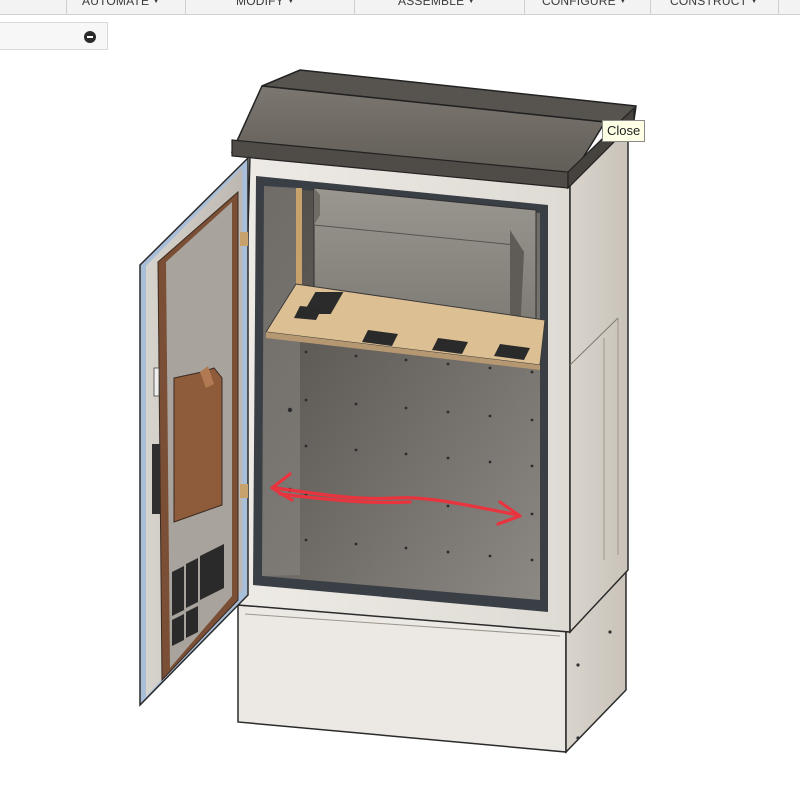 The height and width of the screenshot is (800, 800). What do you see at coordinates (431, 4) in the screenshot?
I see `assemble-label: ASSEMBLE` at bounding box center [431, 4].